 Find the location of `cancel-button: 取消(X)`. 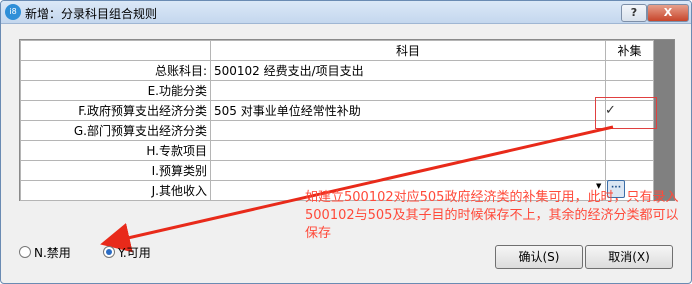

cancel-button: 取消(X) is located at coordinates (629, 257).